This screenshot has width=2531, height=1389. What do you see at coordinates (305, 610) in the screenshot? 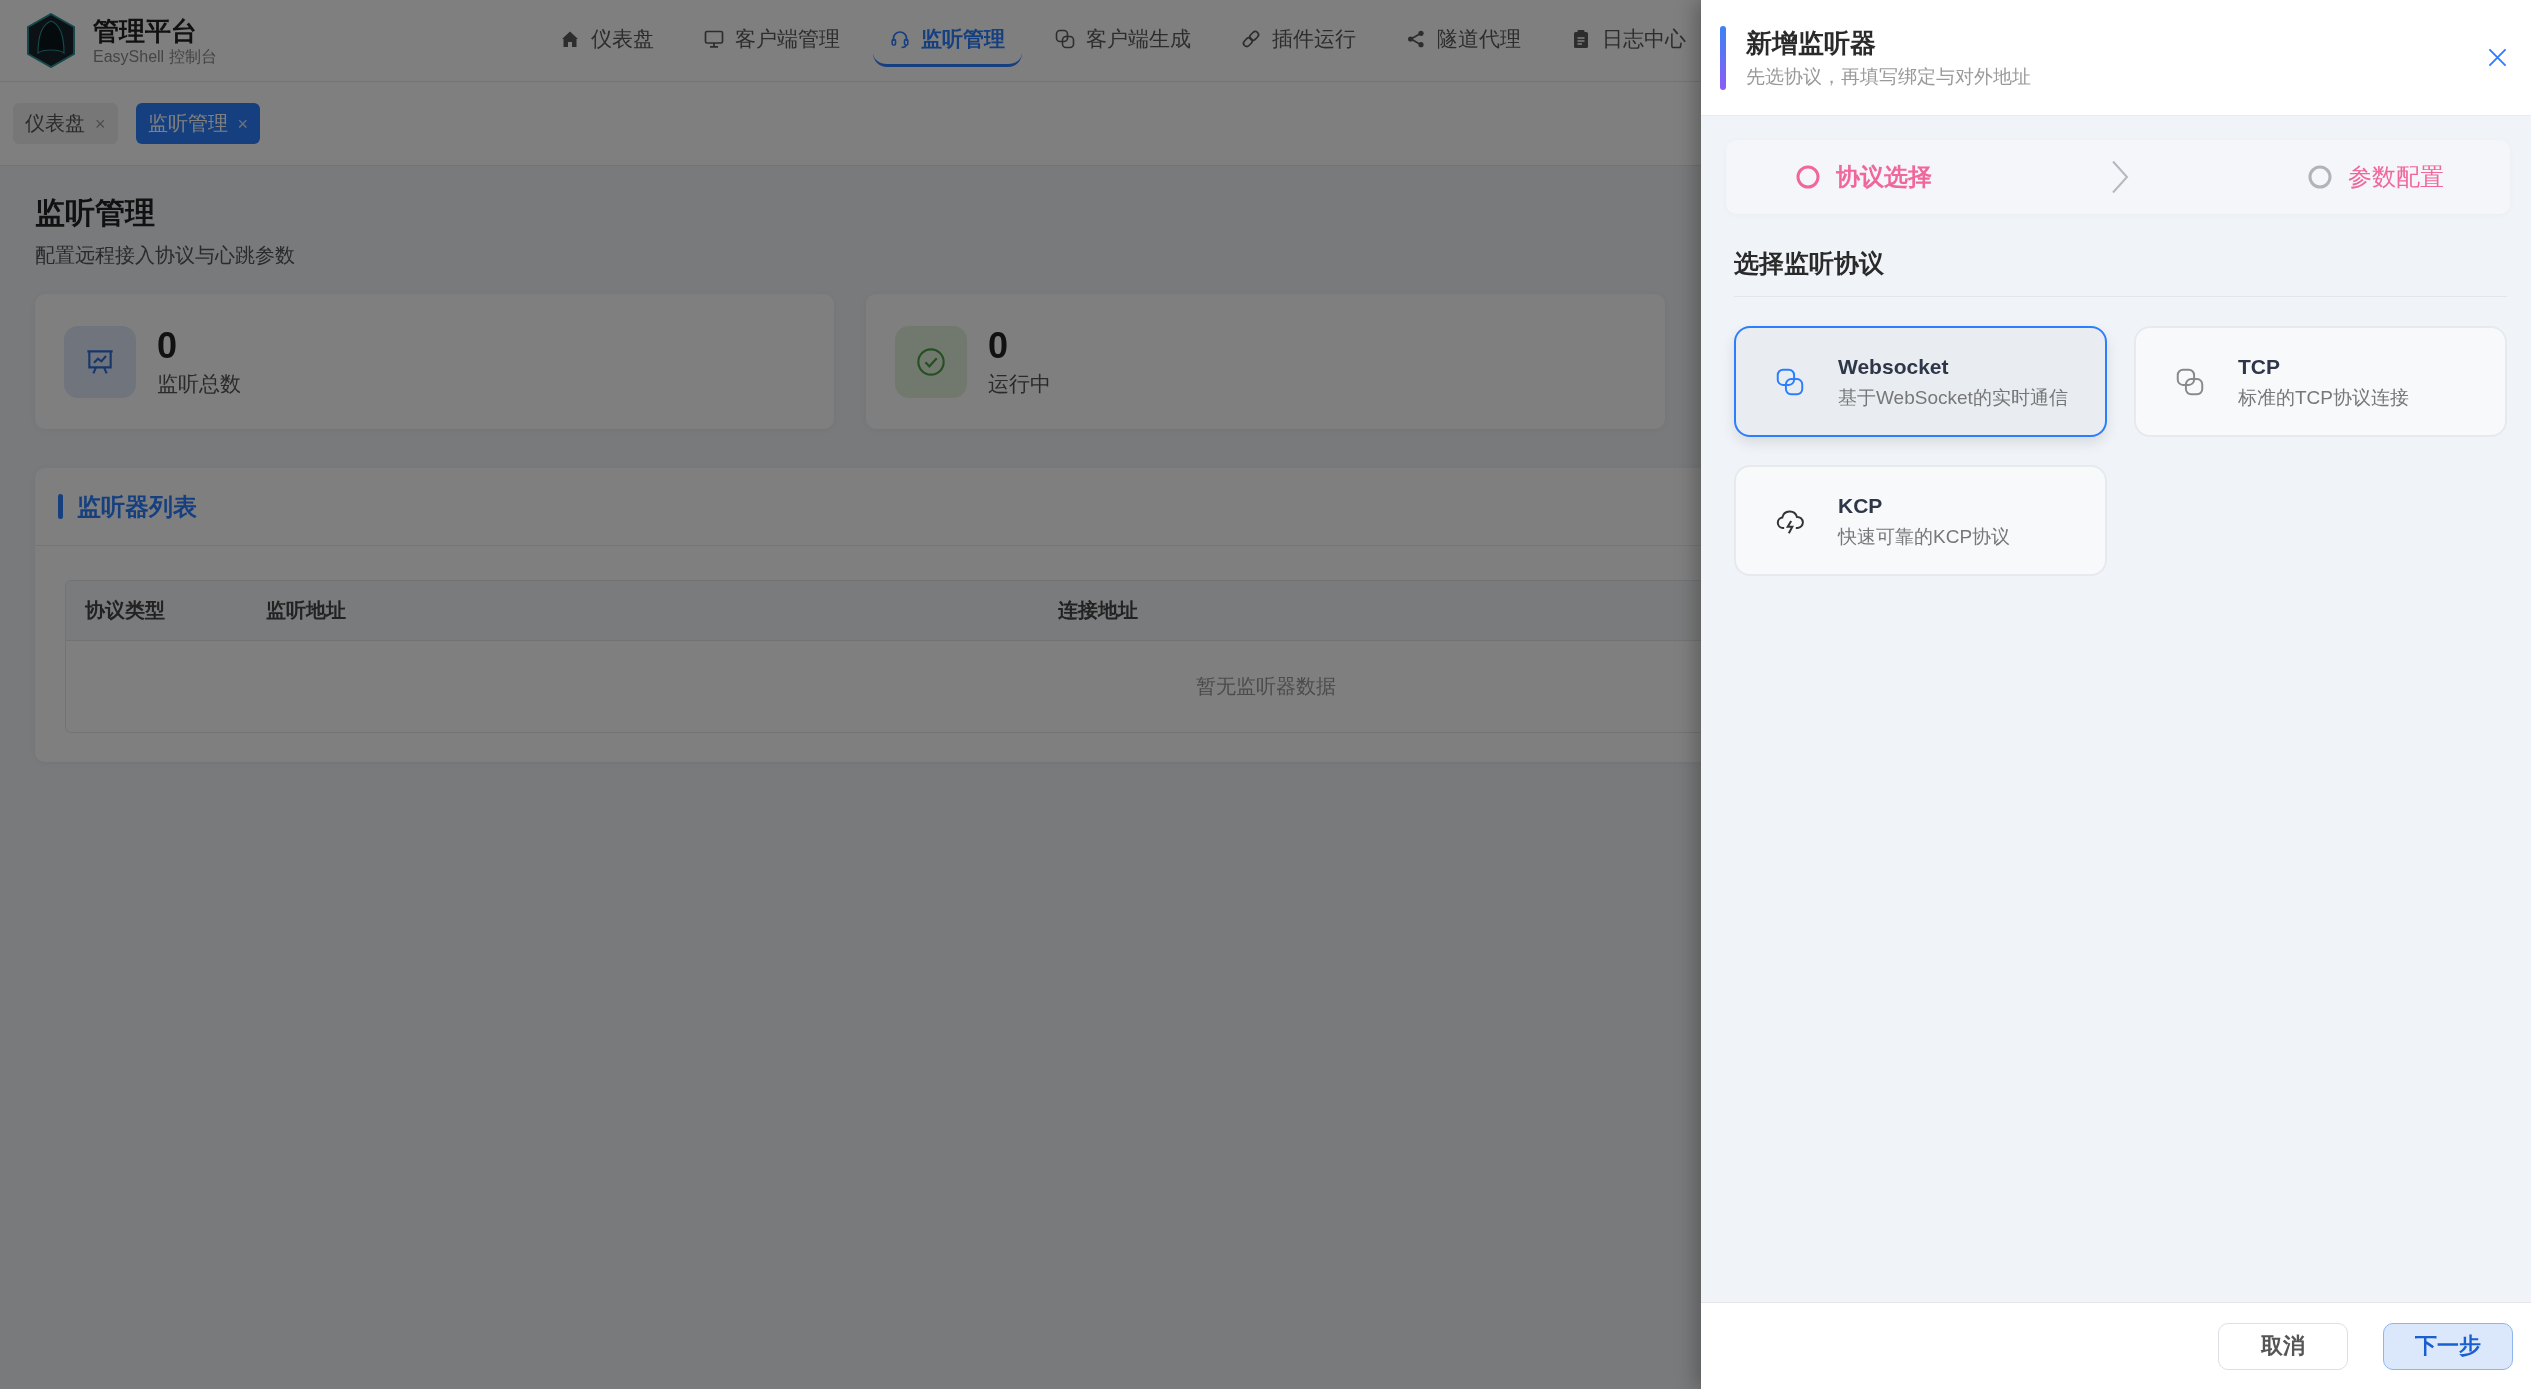
I see `column-header: 监听地址` at bounding box center [305, 610].